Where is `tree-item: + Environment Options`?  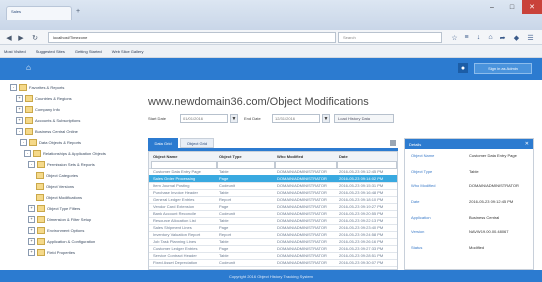
tree-item: + Environment Options is located at coordinates (56, 230).